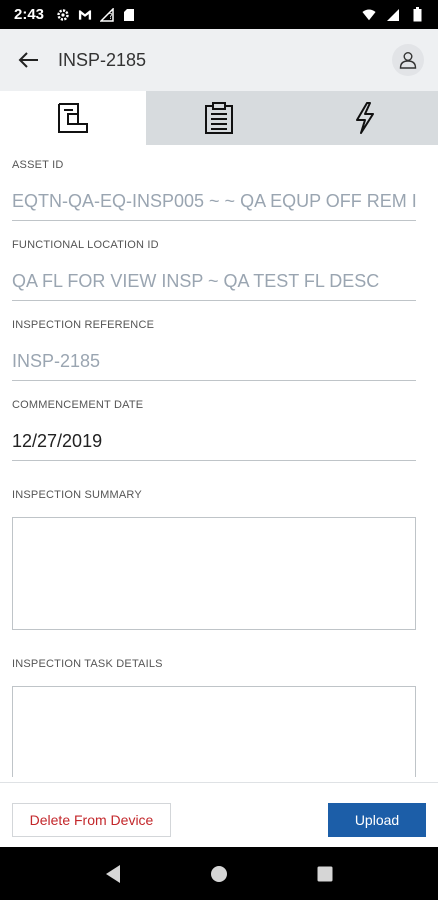 This screenshot has width=438, height=900. I want to click on inspection-reference-field: INSP-2185, so click(214, 366).